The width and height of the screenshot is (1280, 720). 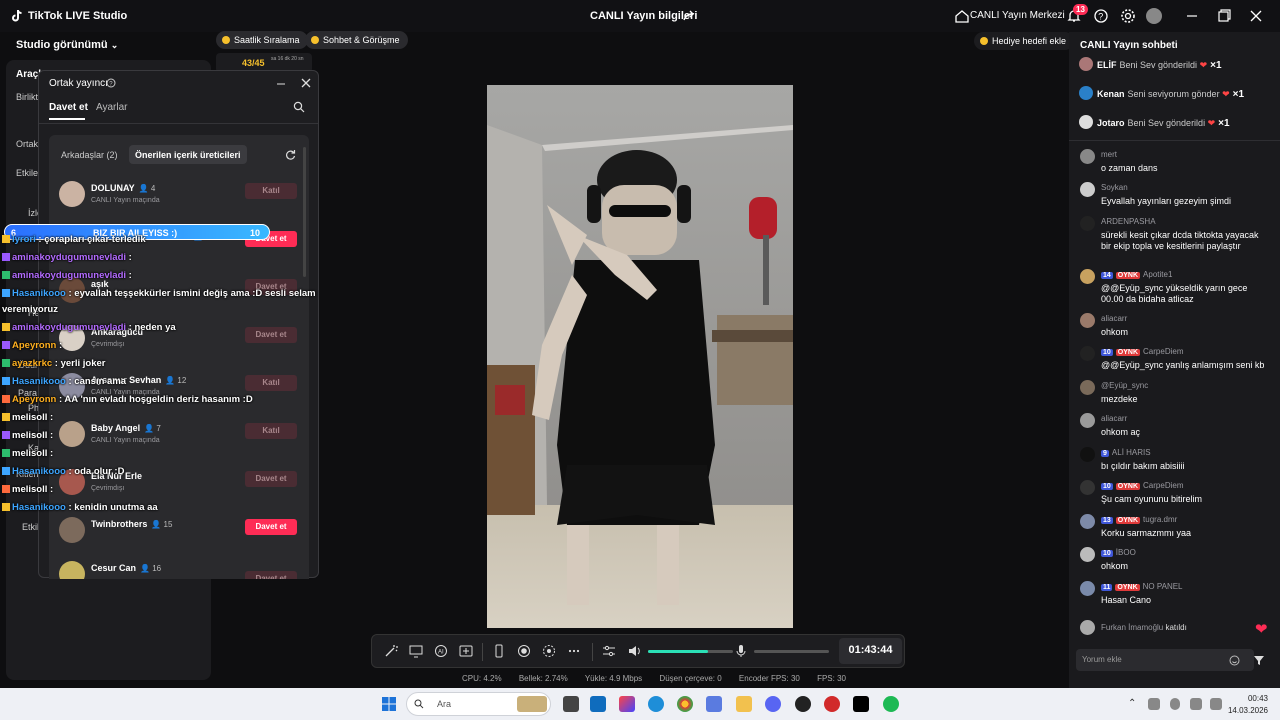 I want to click on hourly-ranking-chip: Saatlik Sıralama, so click(x=262, y=40).